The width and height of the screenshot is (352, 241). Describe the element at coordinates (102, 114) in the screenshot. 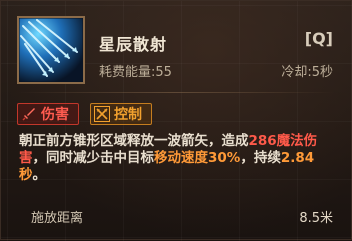

I see `crossed-arrows-icon` at that location.